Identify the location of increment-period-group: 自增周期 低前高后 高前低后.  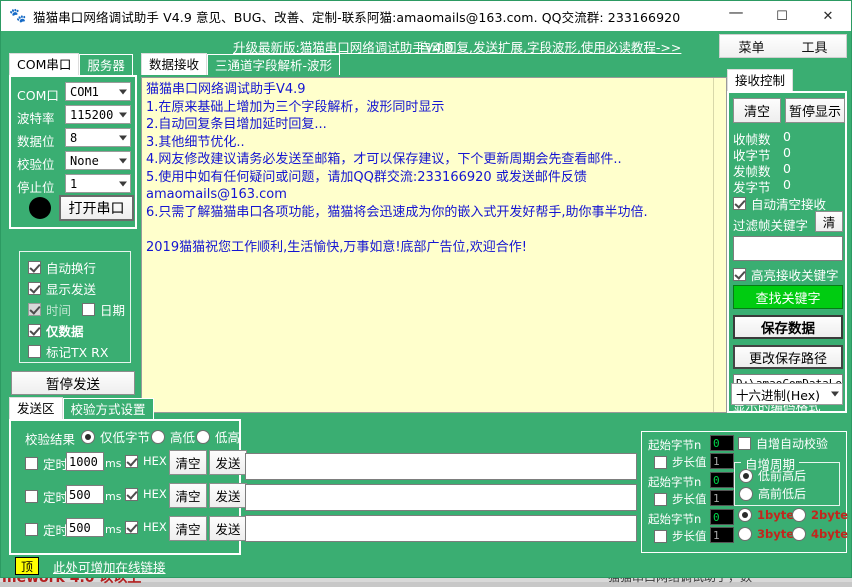
(787, 480).